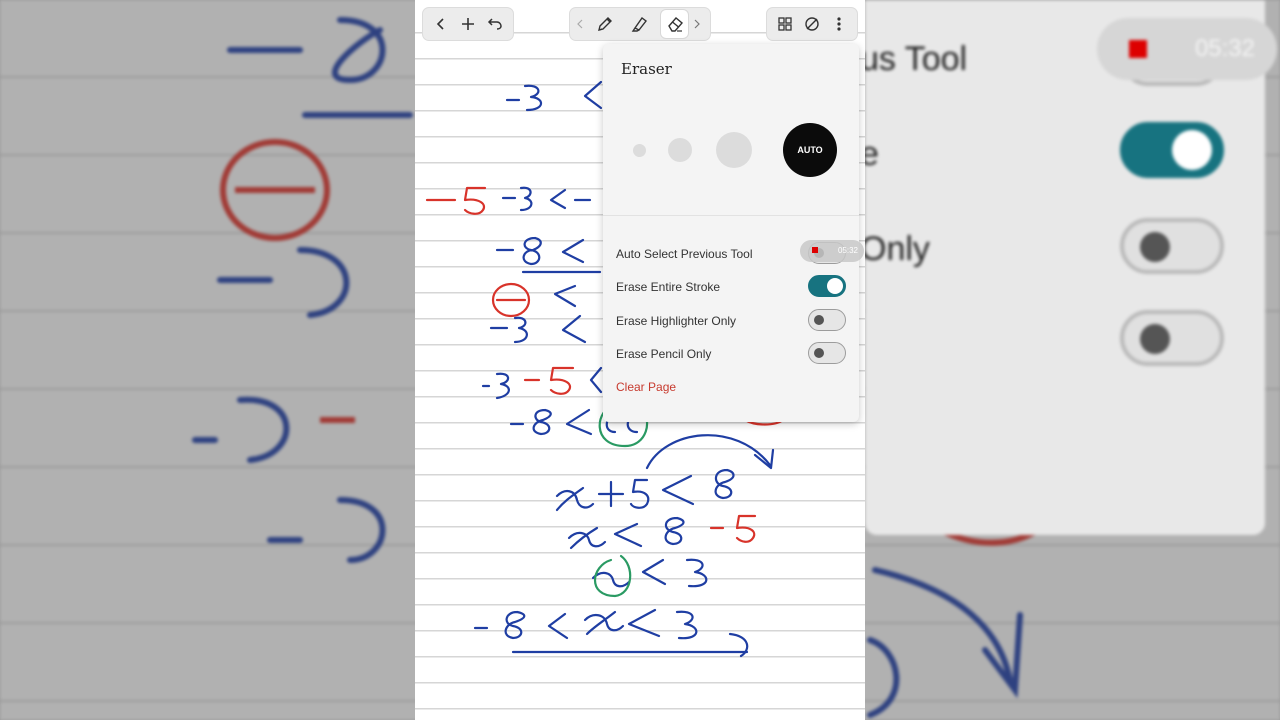 Image resolution: width=1280 pixels, height=720 pixels. What do you see at coordinates (832, 251) in the screenshot?
I see `recording-badge: 05:32` at bounding box center [832, 251].